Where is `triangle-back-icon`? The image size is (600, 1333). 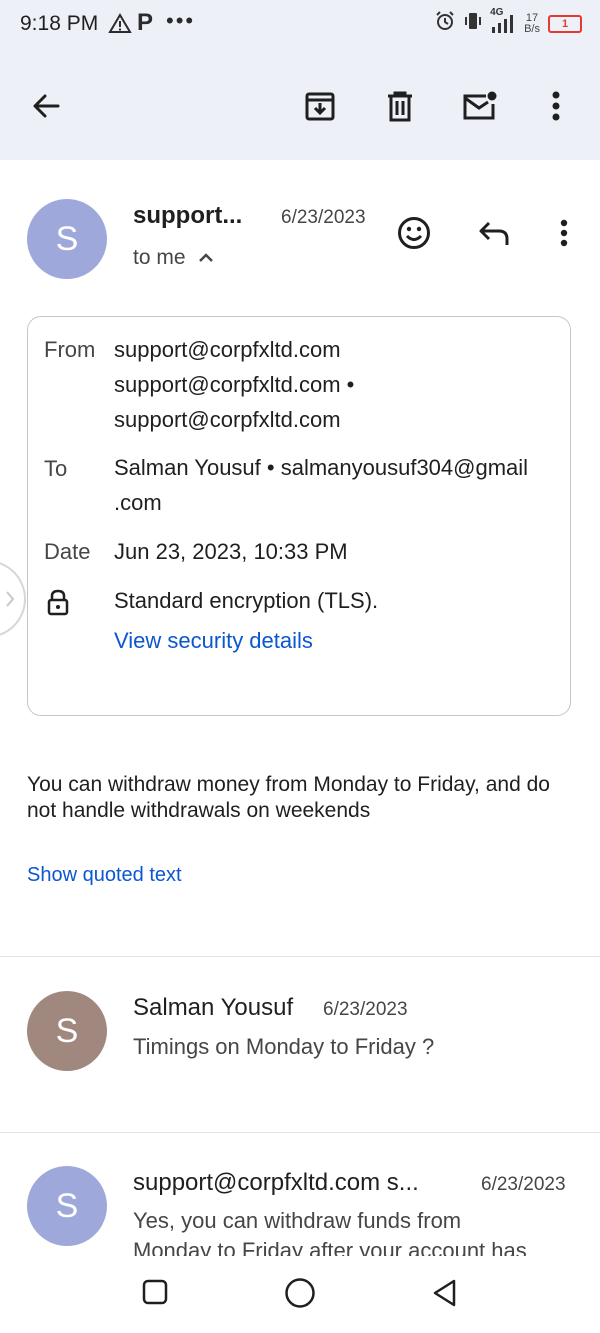
triangle-back-icon is located at coordinates (444, 1293).